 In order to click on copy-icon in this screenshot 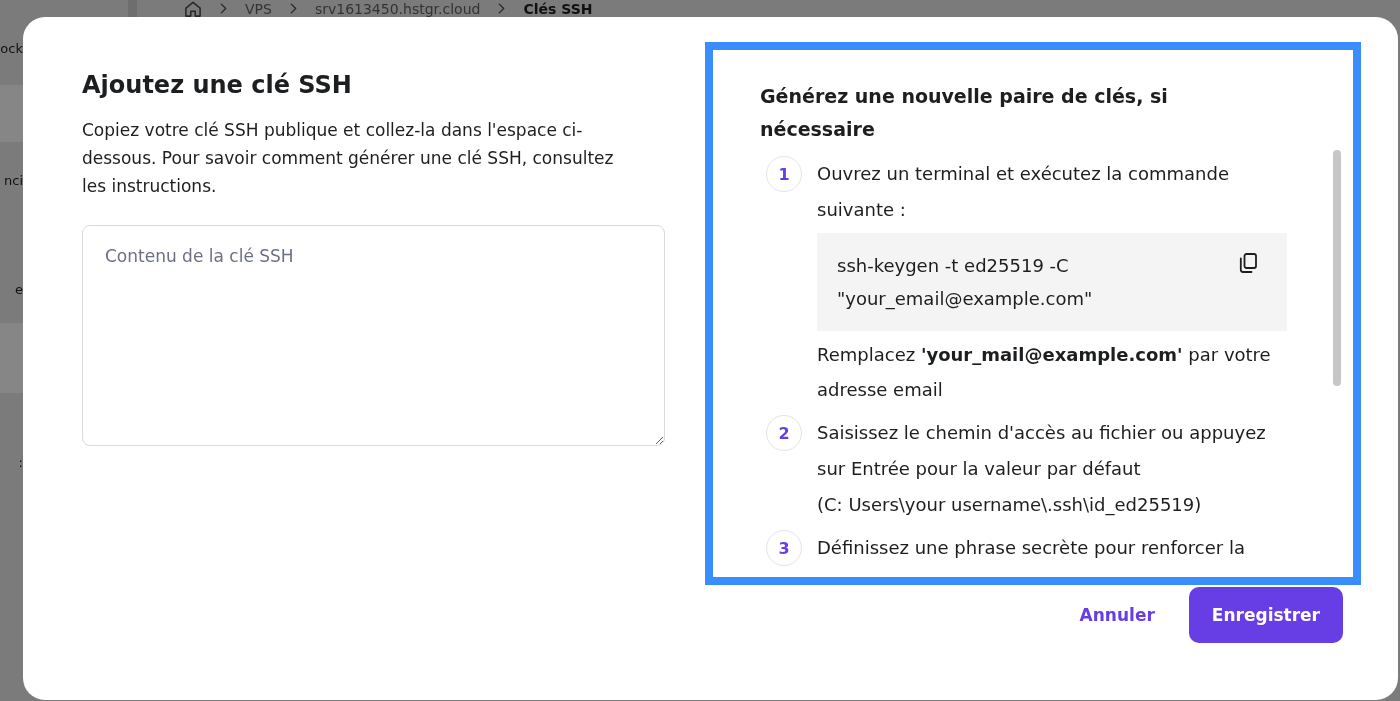, I will do `click(1248, 263)`.